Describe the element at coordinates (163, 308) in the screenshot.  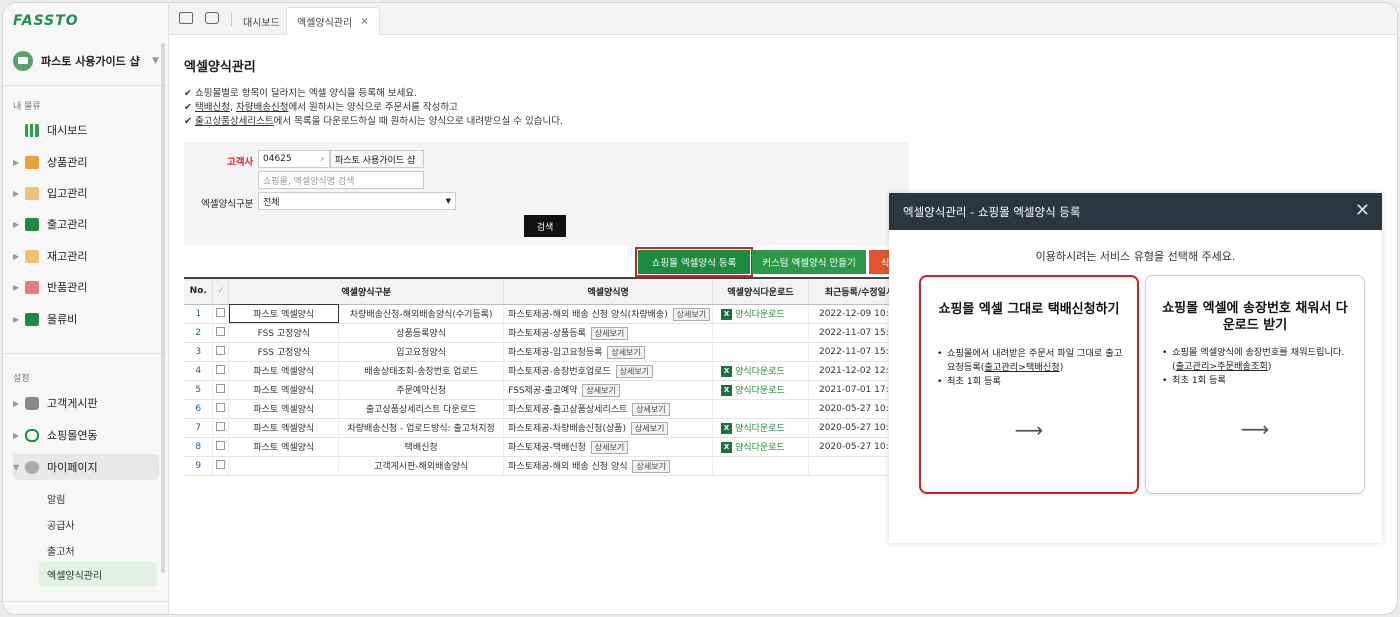
I see `sidebar-scrollbar` at that location.